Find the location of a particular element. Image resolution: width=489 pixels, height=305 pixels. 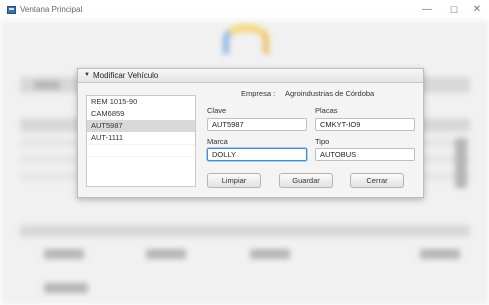

background-logo is located at coordinates (246, 39).